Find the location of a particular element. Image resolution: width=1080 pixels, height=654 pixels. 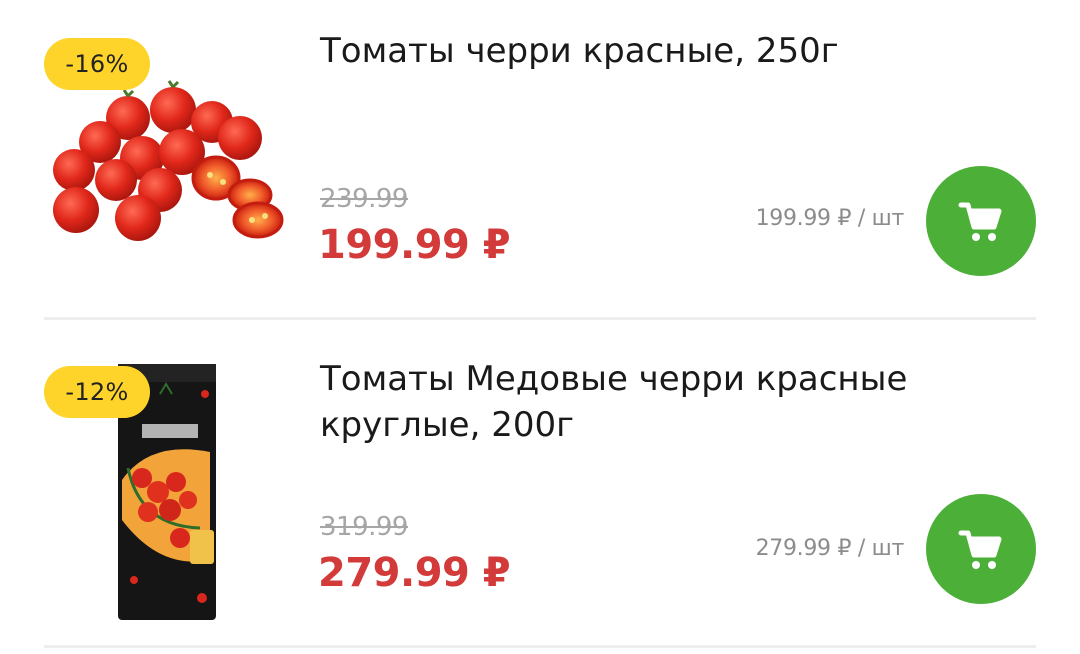

unit-price: 279.99 ₽ / шт is located at coordinates (830, 548).